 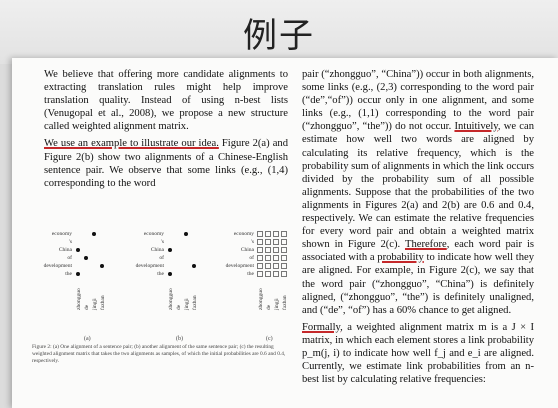 I want to click on figure-subcaption: (b), so click(x=179, y=339).